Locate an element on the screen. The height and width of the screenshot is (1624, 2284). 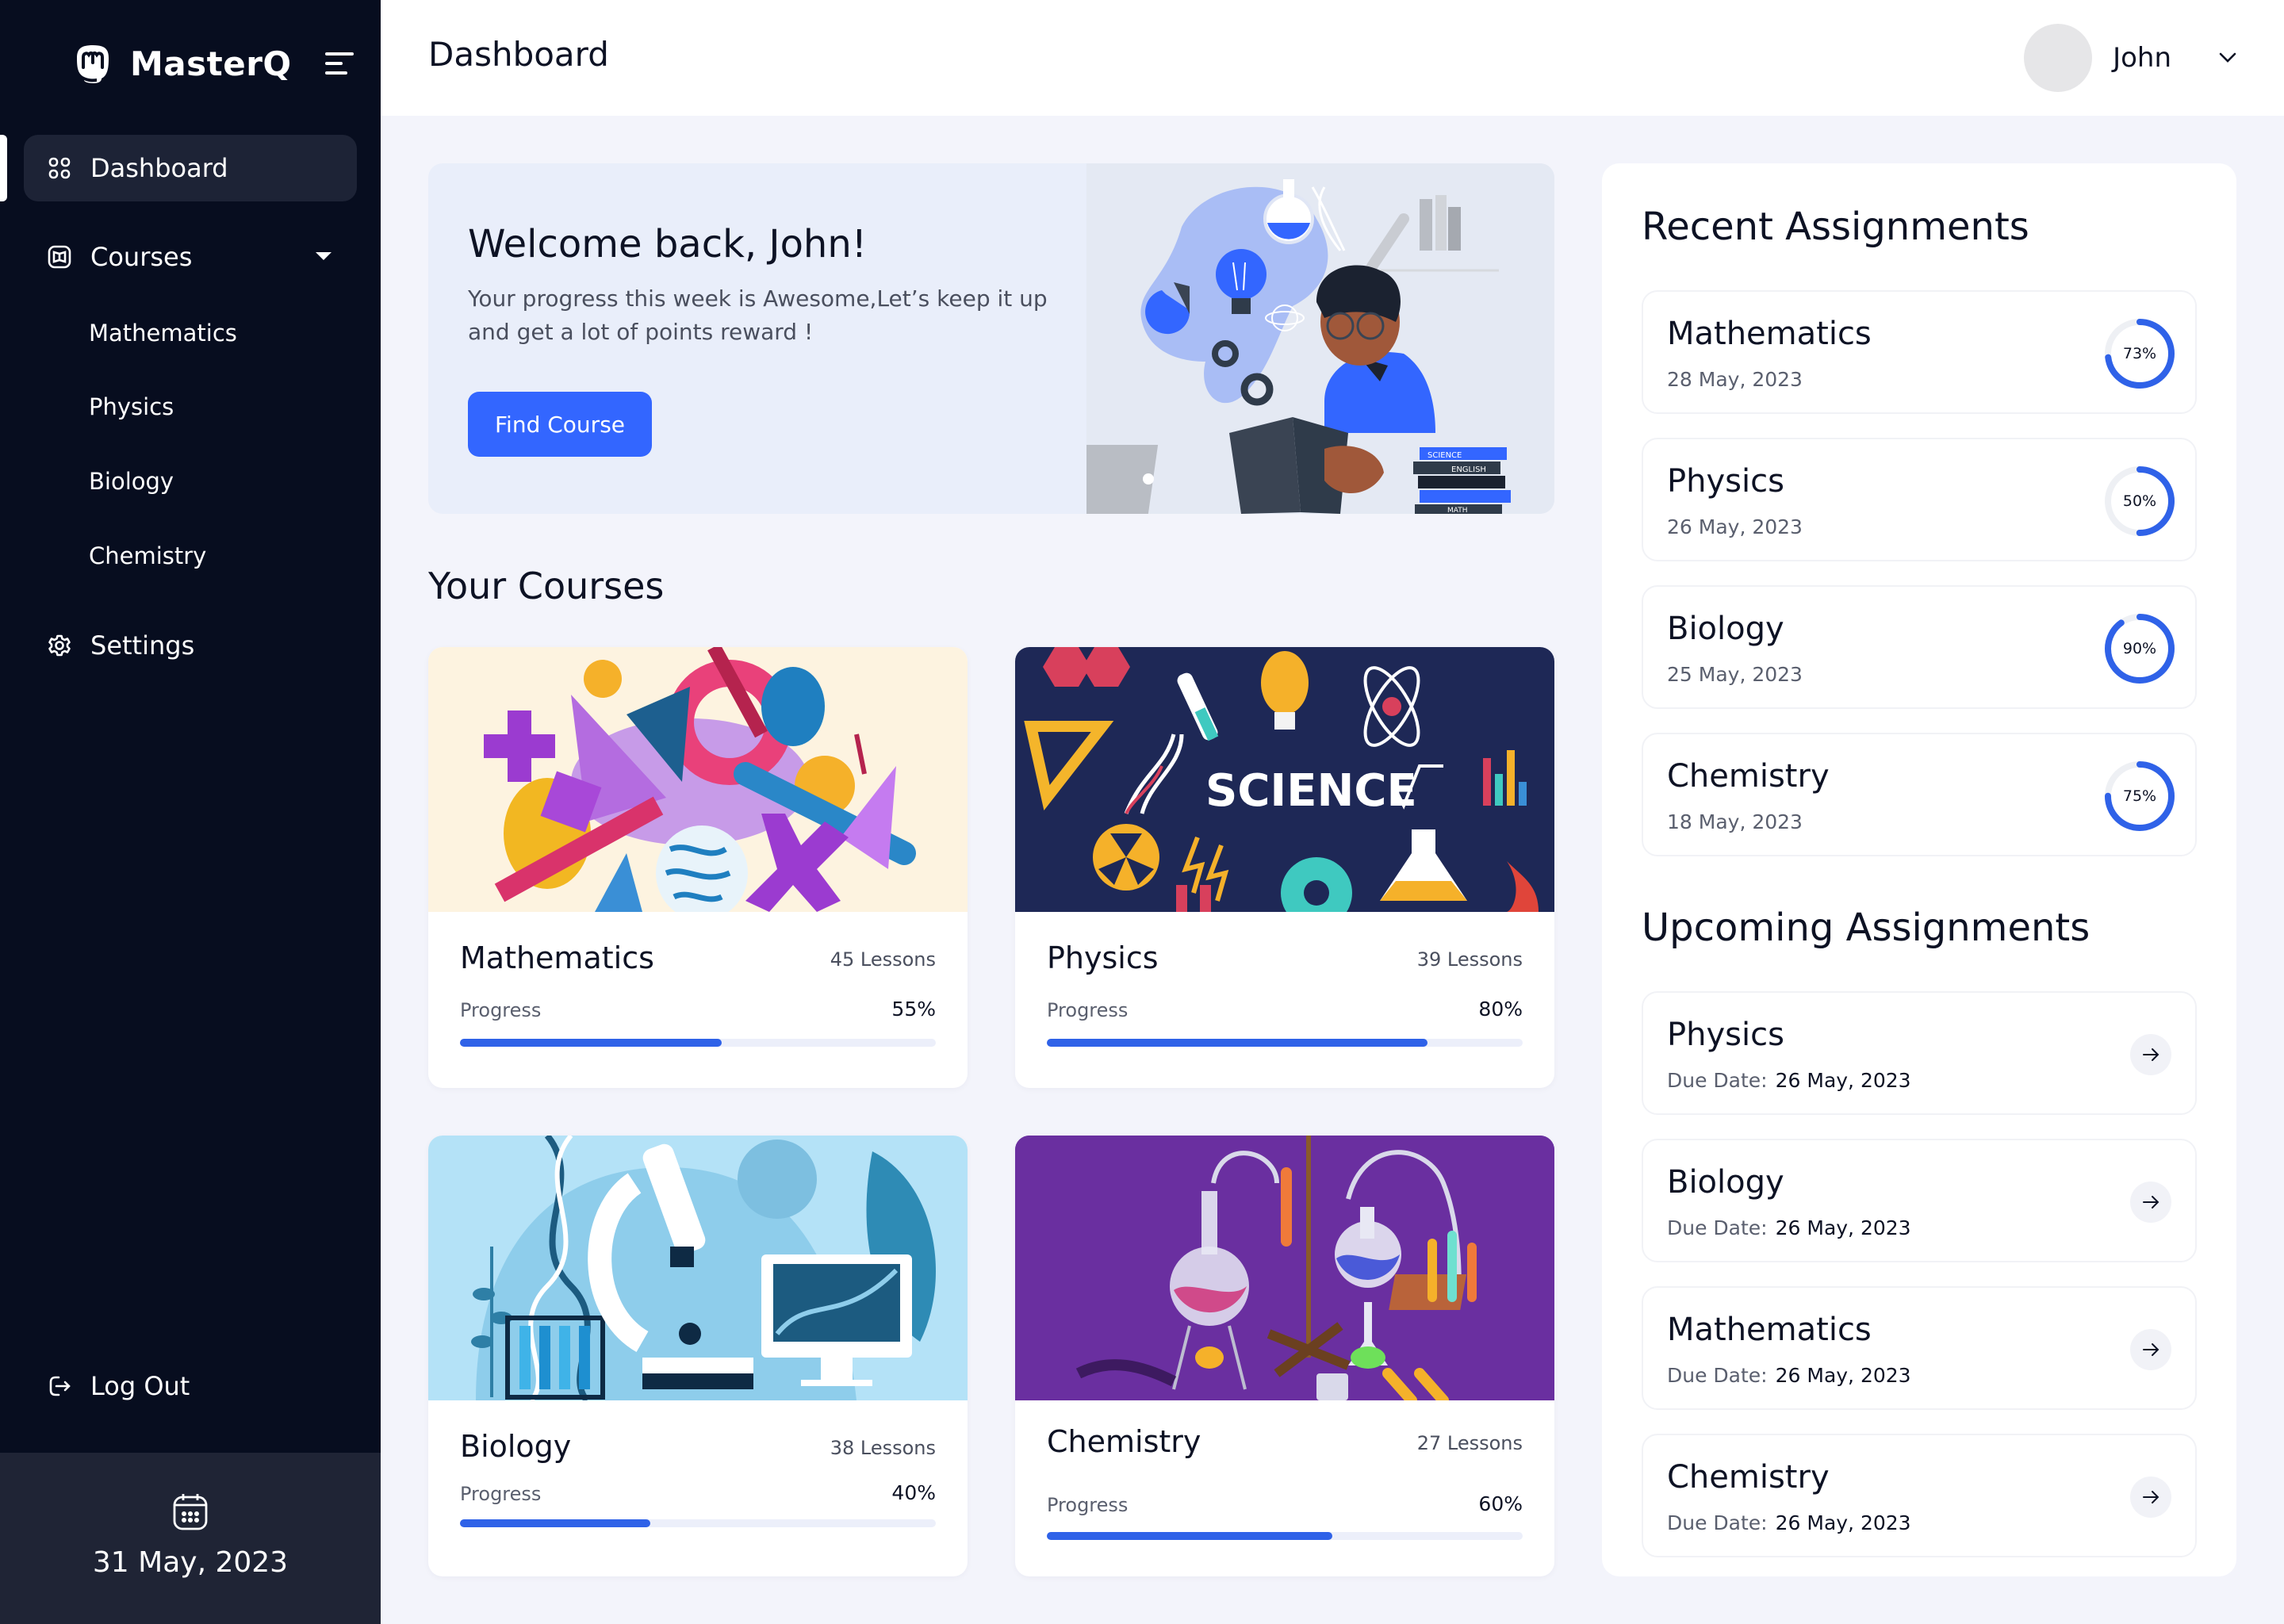
sidebar-item-dashboard: Dashboard is located at coordinates (190, 168).